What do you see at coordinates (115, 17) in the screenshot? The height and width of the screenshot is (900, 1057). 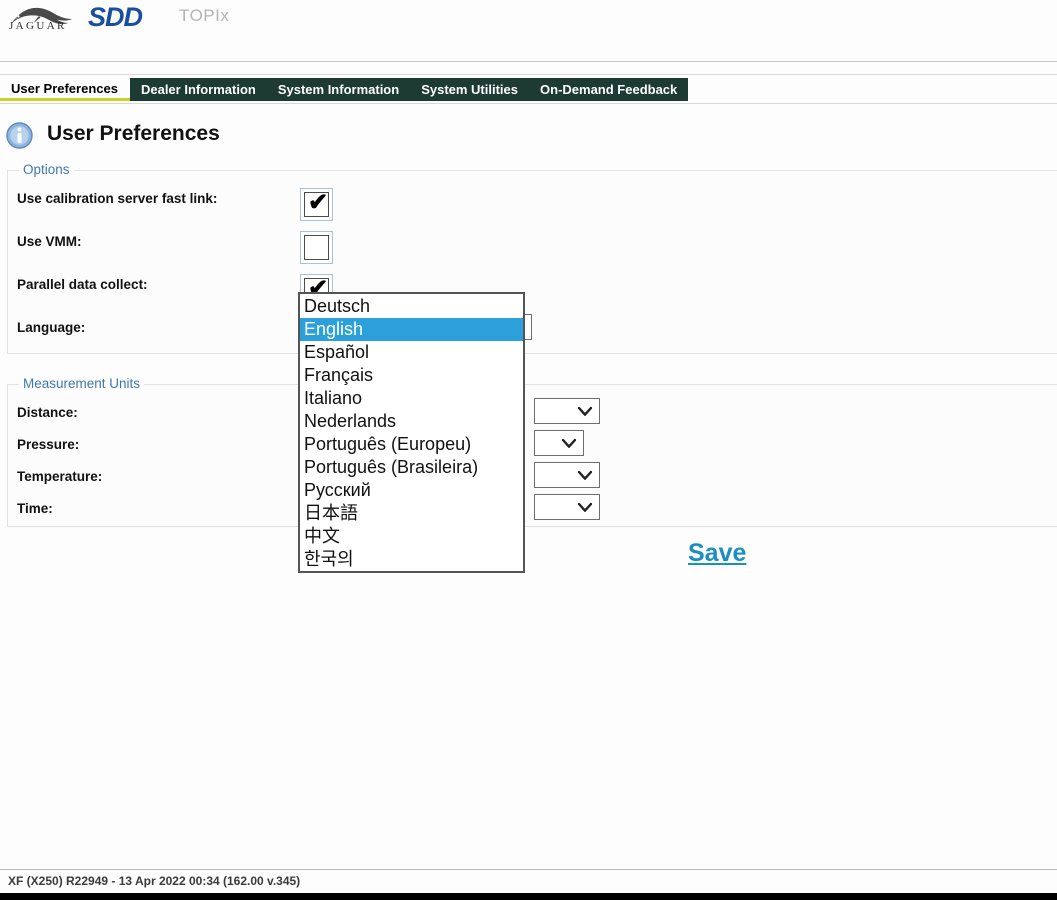 I see `sdd-logo: SDD` at bounding box center [115, 17].